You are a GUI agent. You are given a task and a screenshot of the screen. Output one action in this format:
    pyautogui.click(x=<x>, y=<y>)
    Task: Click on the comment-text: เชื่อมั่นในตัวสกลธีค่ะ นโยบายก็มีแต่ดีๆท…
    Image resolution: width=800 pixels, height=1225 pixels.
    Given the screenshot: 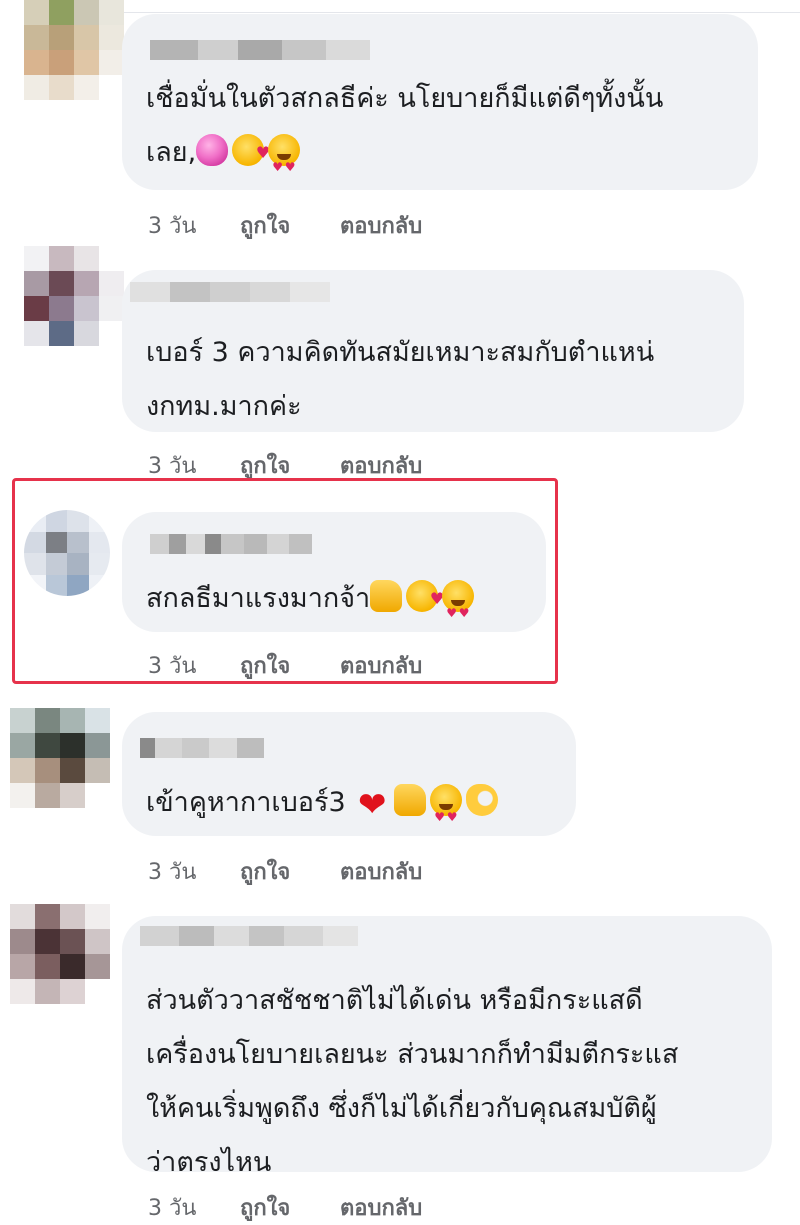 What is the action you would take?
    pyautogui.click(x=404, y=133)
    